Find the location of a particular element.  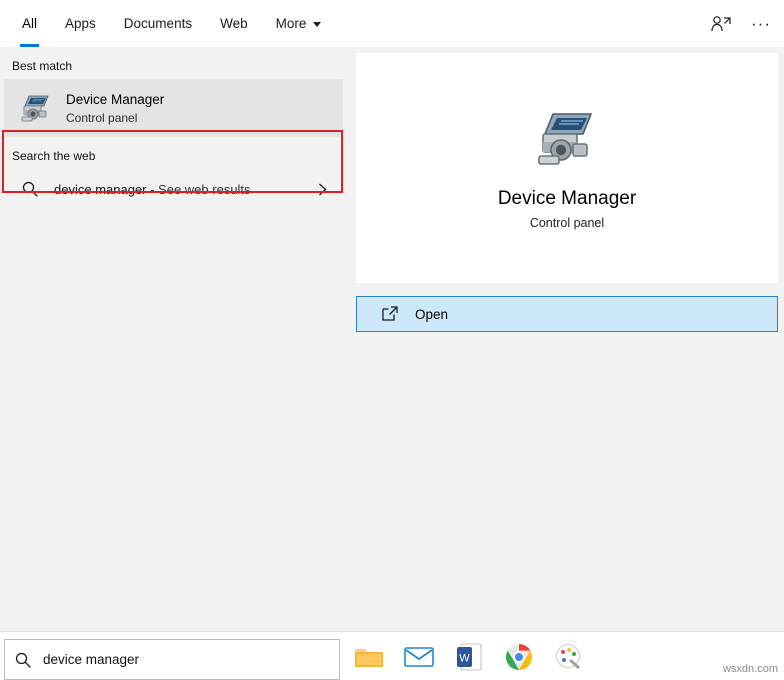

word-icon: W is located at coordinates (469, 657).